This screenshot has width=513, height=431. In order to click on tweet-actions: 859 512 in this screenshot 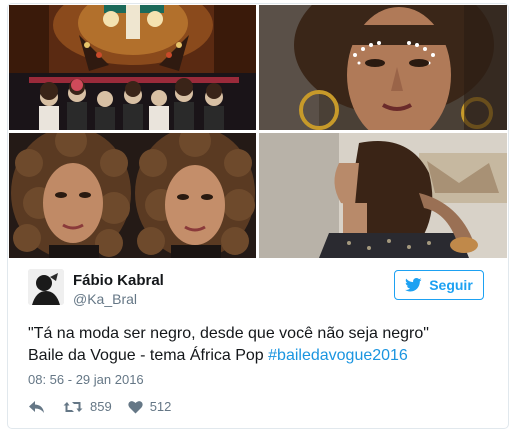, I will do `click(99, 406)`.